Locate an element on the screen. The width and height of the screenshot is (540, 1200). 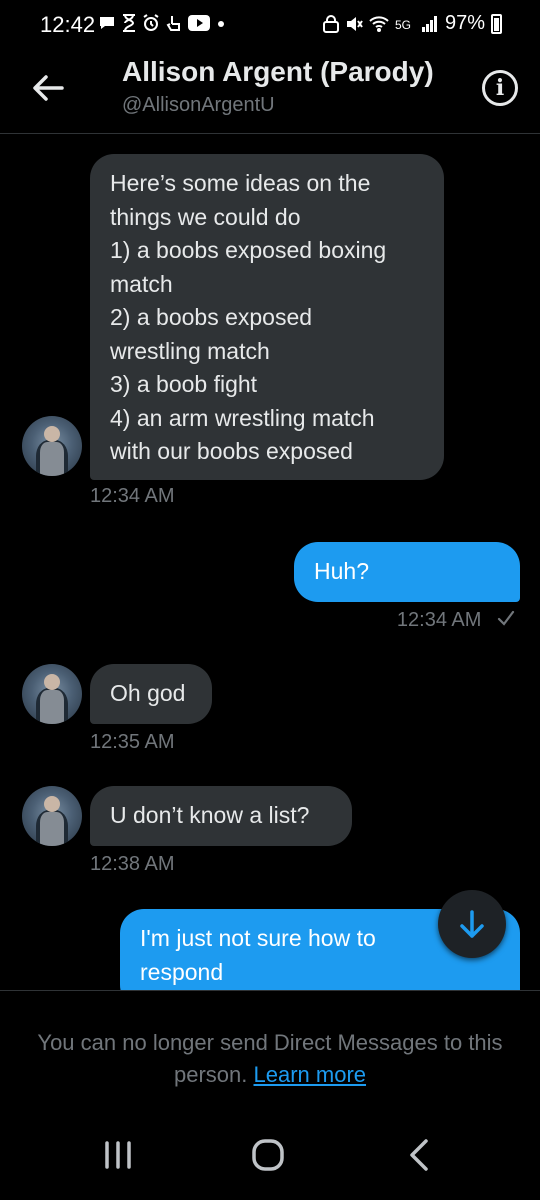
info-icon: i is located at coordinates (500, 88).